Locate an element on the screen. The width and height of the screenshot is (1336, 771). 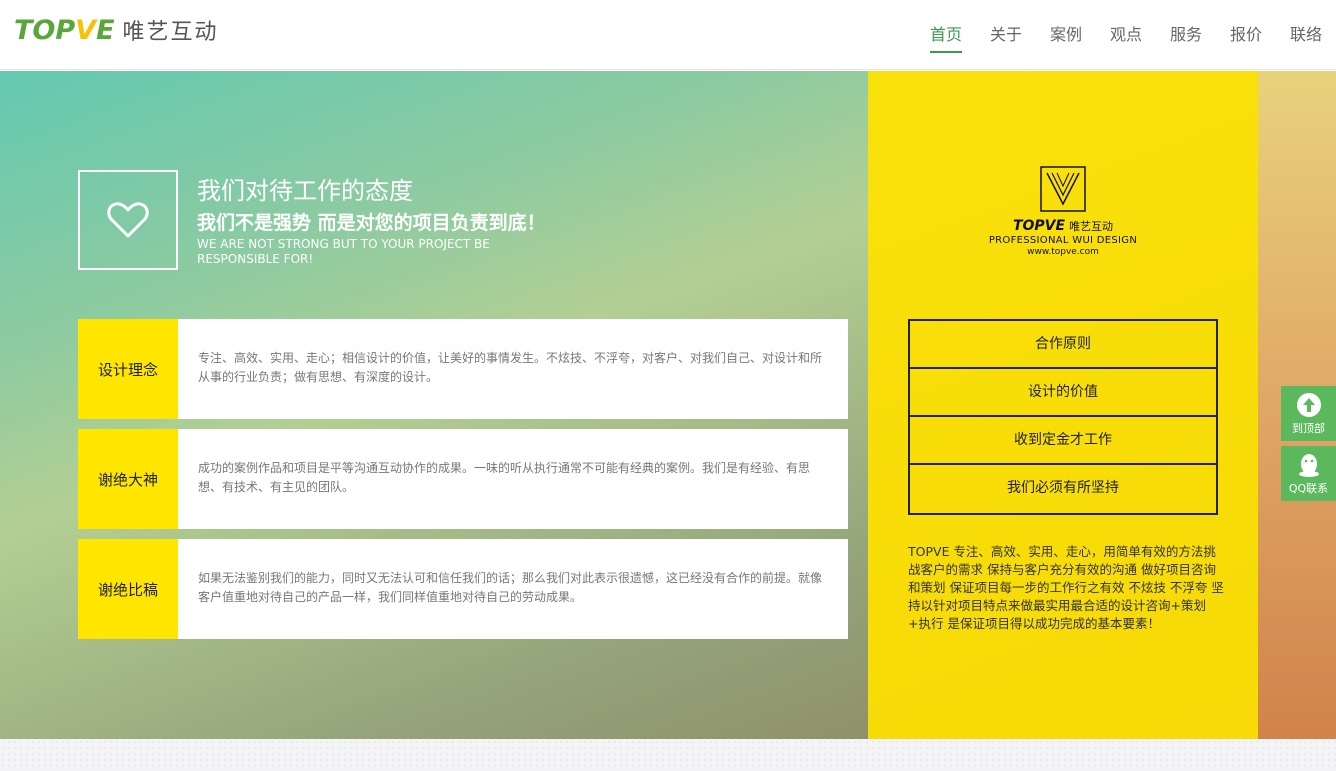
principle-item: 合作原则 is located at coordinates (1063, 345).